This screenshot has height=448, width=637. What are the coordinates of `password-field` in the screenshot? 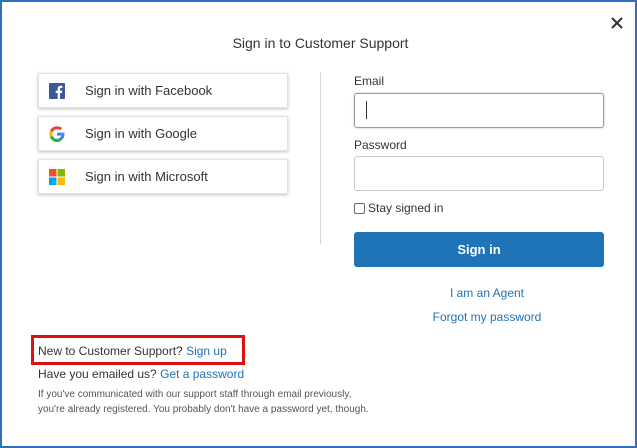 It's located at (479, 173).